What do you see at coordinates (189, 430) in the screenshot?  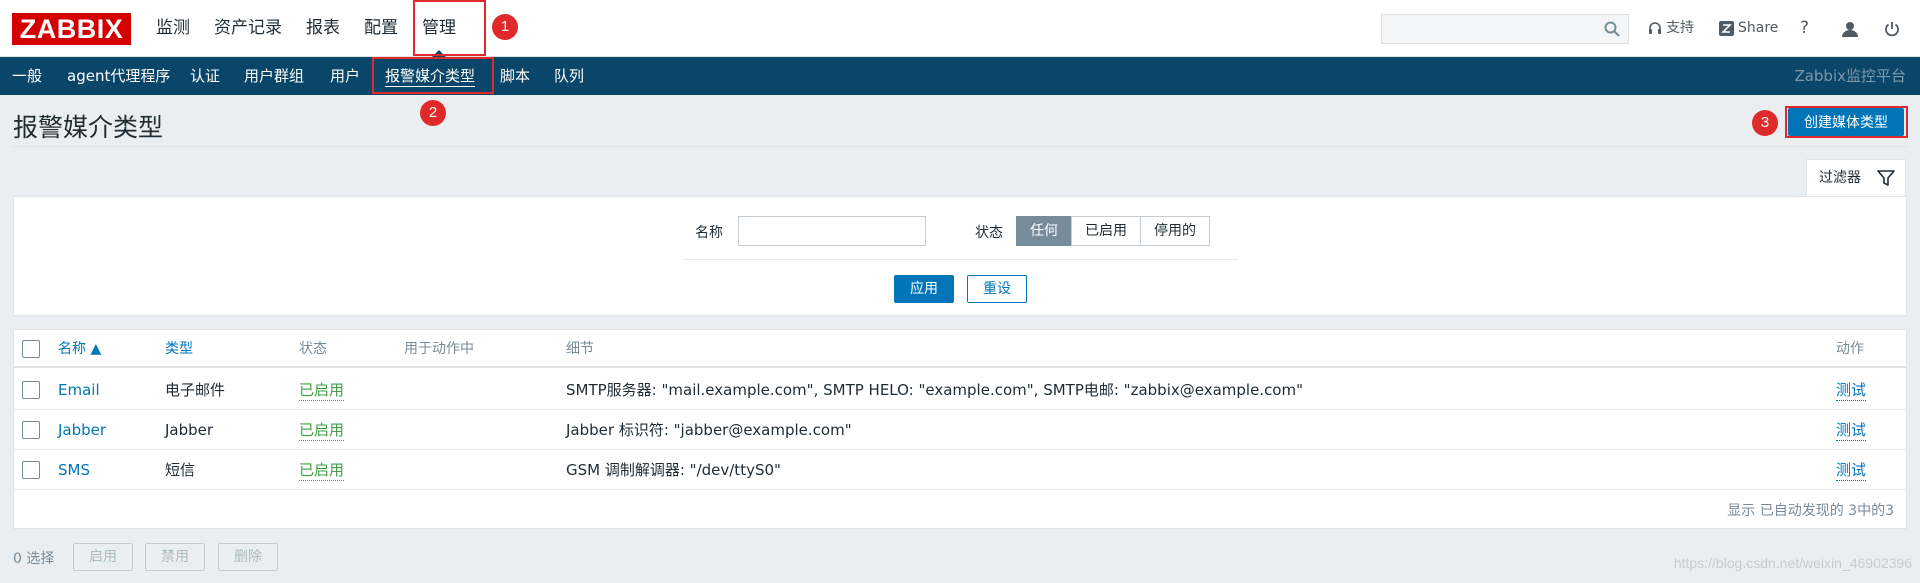 I see `media-type: Jabber` at bounding box center [189, 430].